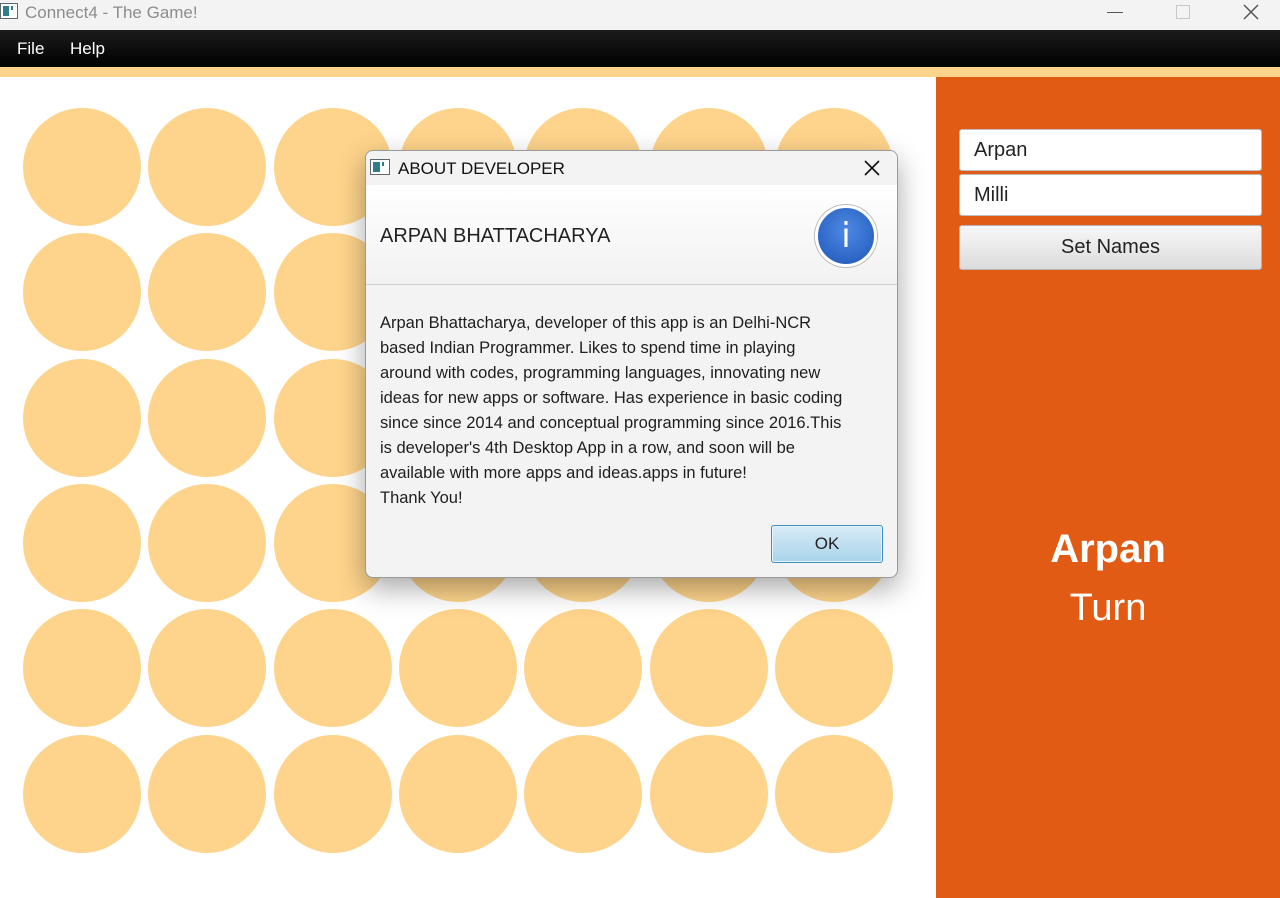  I want to click on player-one-name-input, so click(1110, 150).